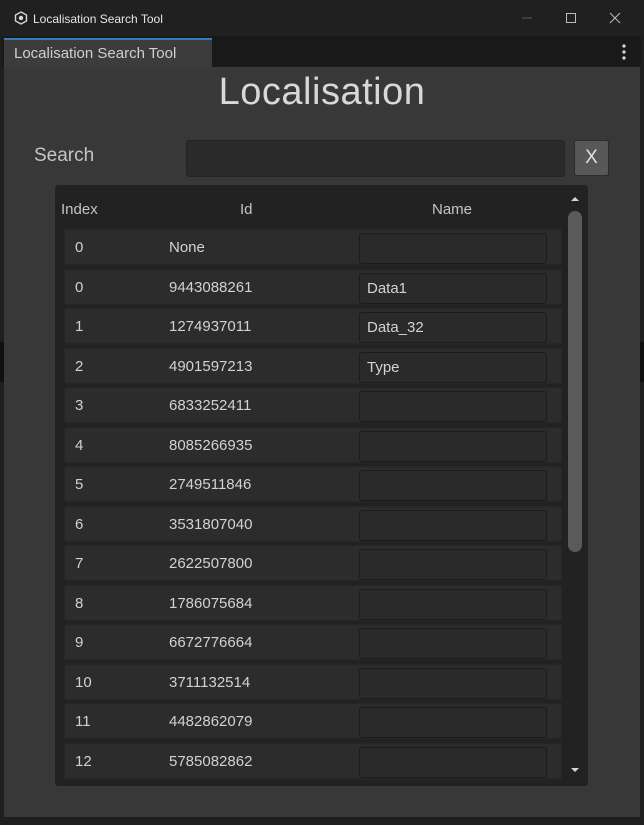 The image size is (644, 825). What do you see at coordinates (83, 721) in the screenshot?
I see `row-index: 11` at bounding box center [83, 721].